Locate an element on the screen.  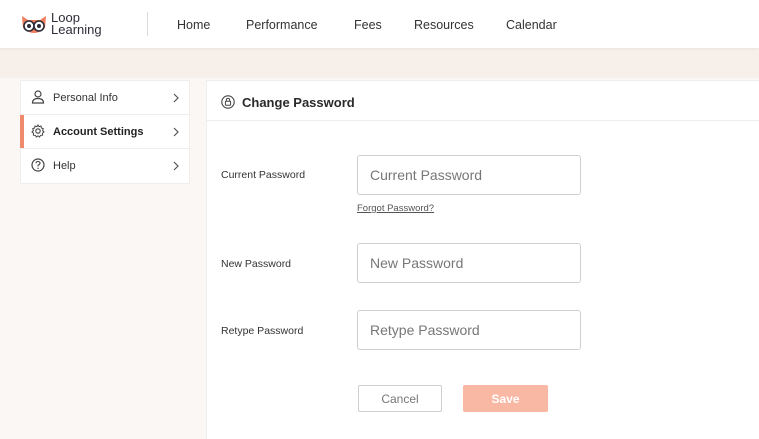
settings-sidebar: Personal Info Account Settings Help is located at coordinates (105, 132).